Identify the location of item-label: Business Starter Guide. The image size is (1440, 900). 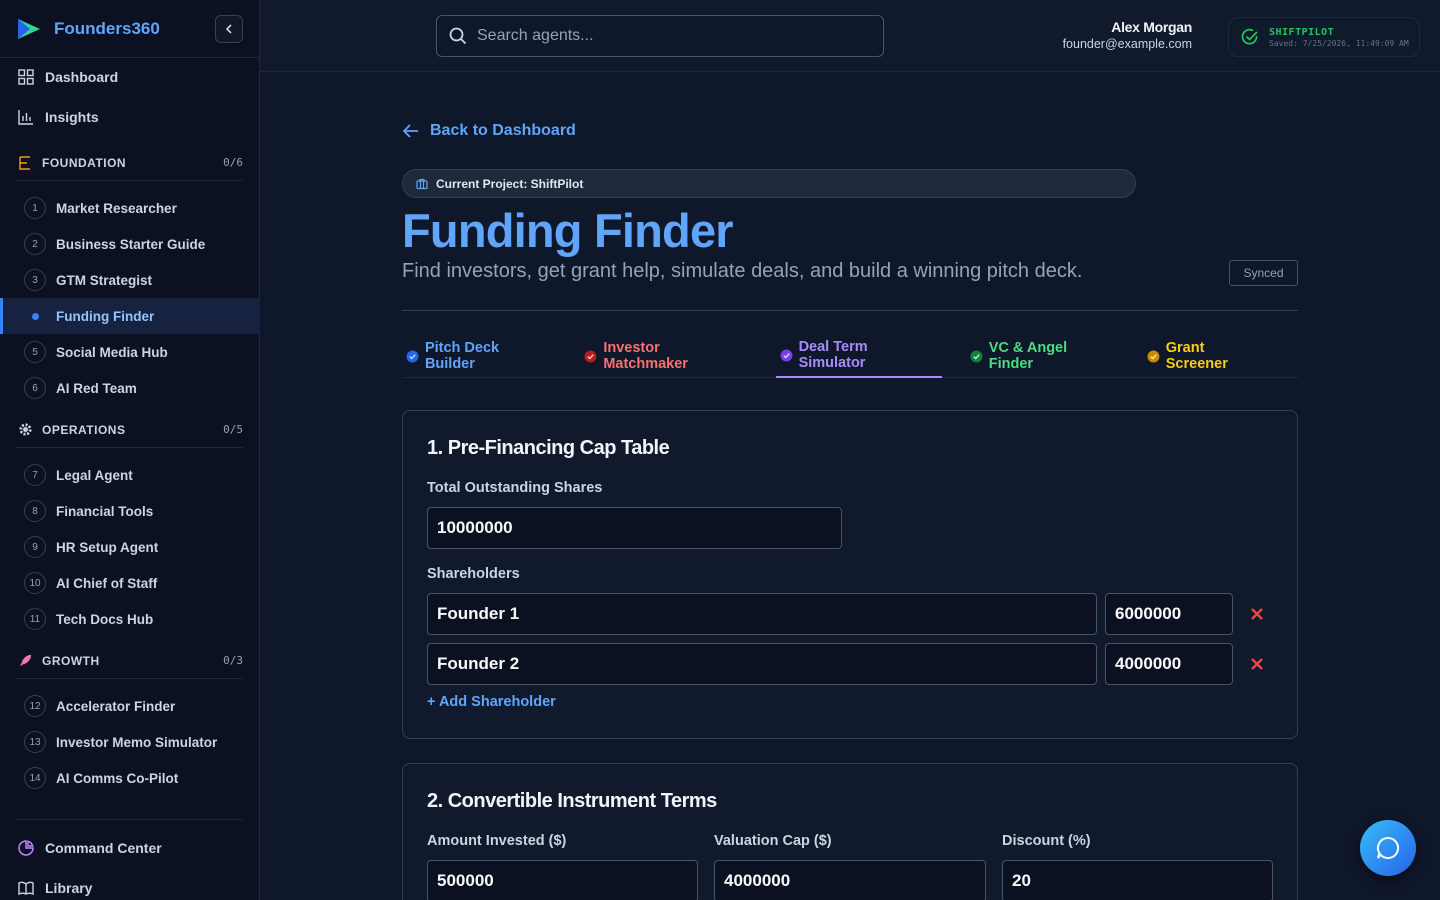
(131, 244).